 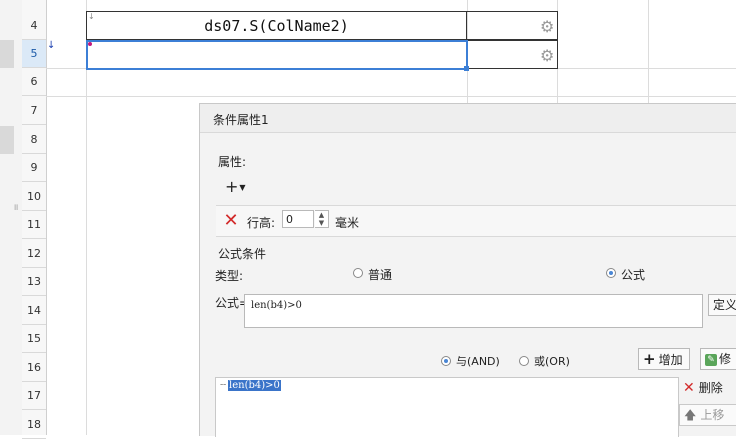 I want to click on row-height-unit: 毫米, so click(x=347, y=223).